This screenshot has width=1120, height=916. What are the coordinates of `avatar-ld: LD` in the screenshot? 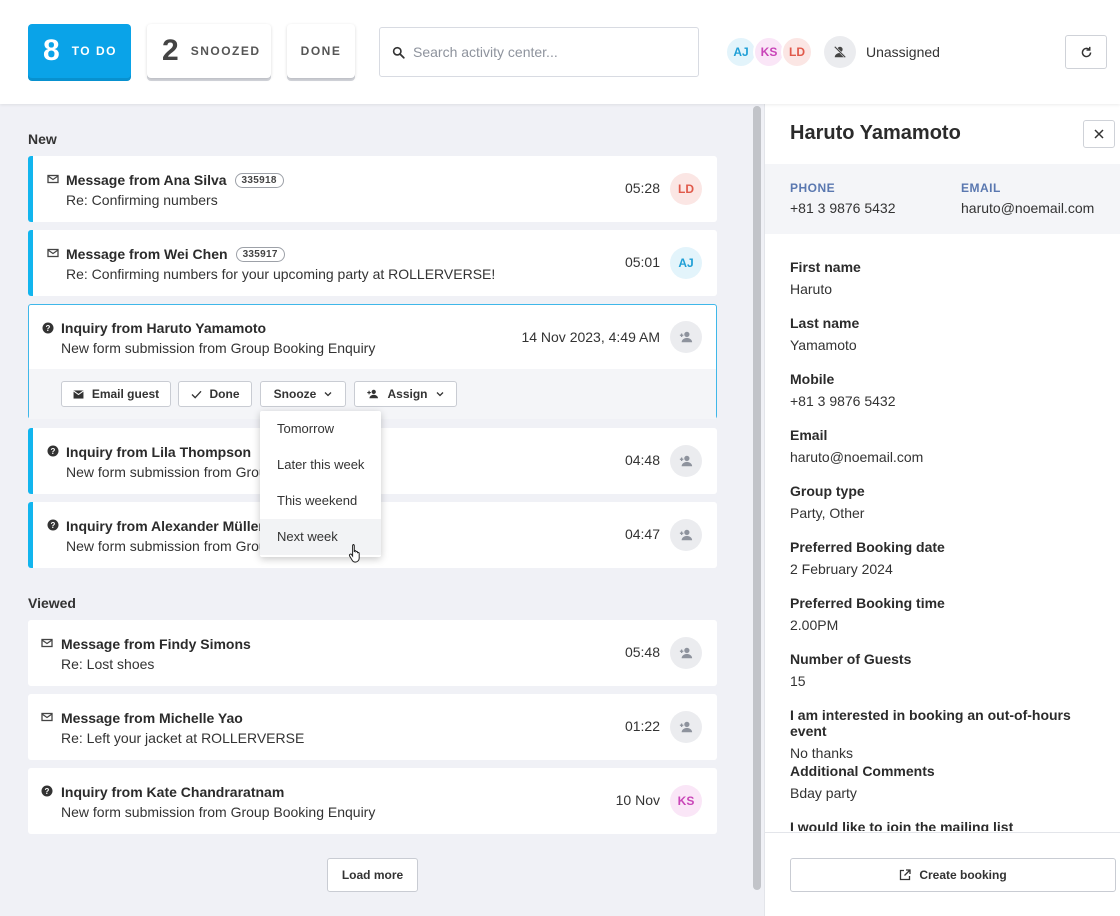 It's located at (797, 52).